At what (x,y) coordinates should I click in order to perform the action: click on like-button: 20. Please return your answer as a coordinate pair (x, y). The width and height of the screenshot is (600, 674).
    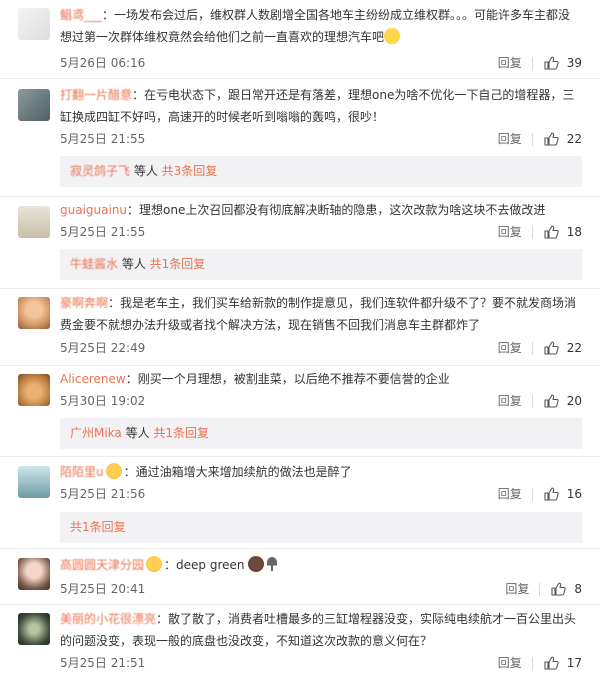
    Looking at the image, I should click on (562, 401).